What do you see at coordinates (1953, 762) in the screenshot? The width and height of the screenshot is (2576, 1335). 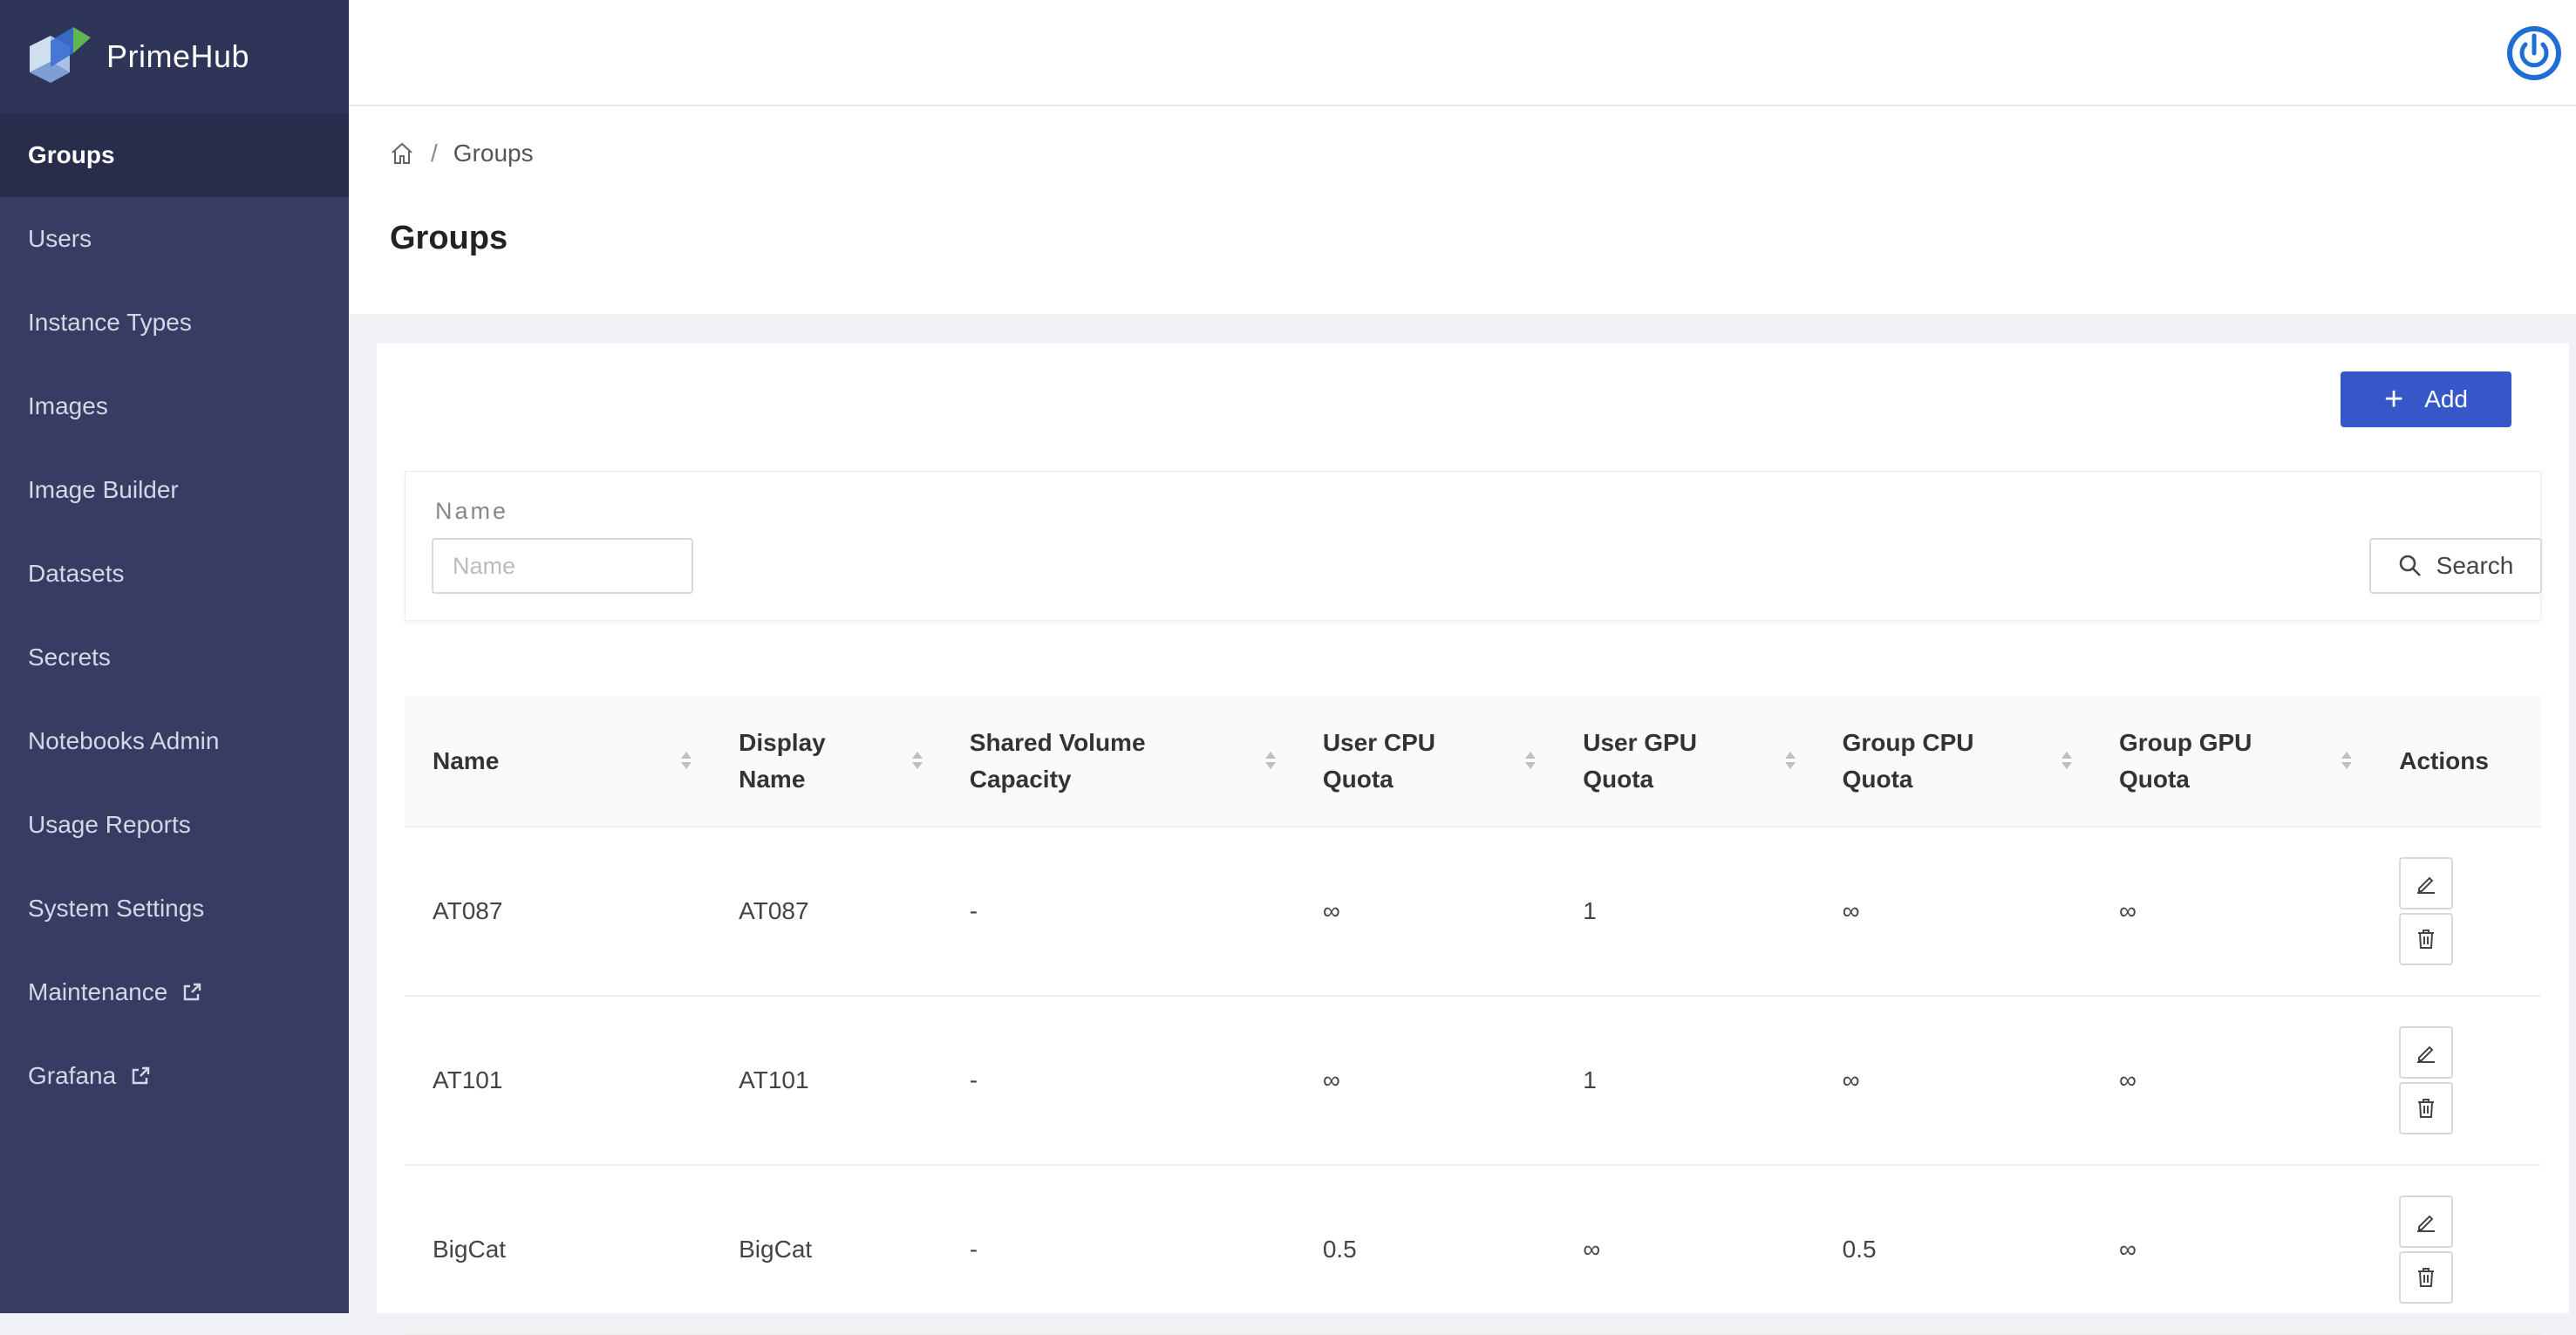 I see `column-header-group-cpu-quota: Group CPU Quota` at bounding box center [1953, 762].